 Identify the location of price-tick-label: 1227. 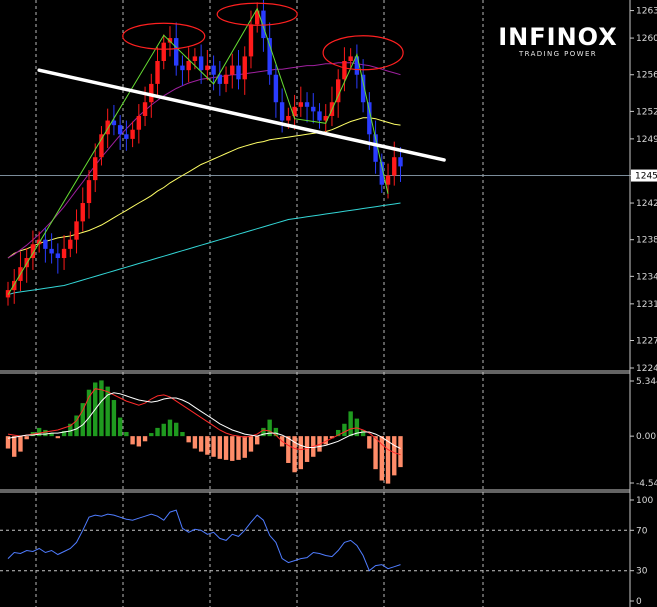
(646, 342).